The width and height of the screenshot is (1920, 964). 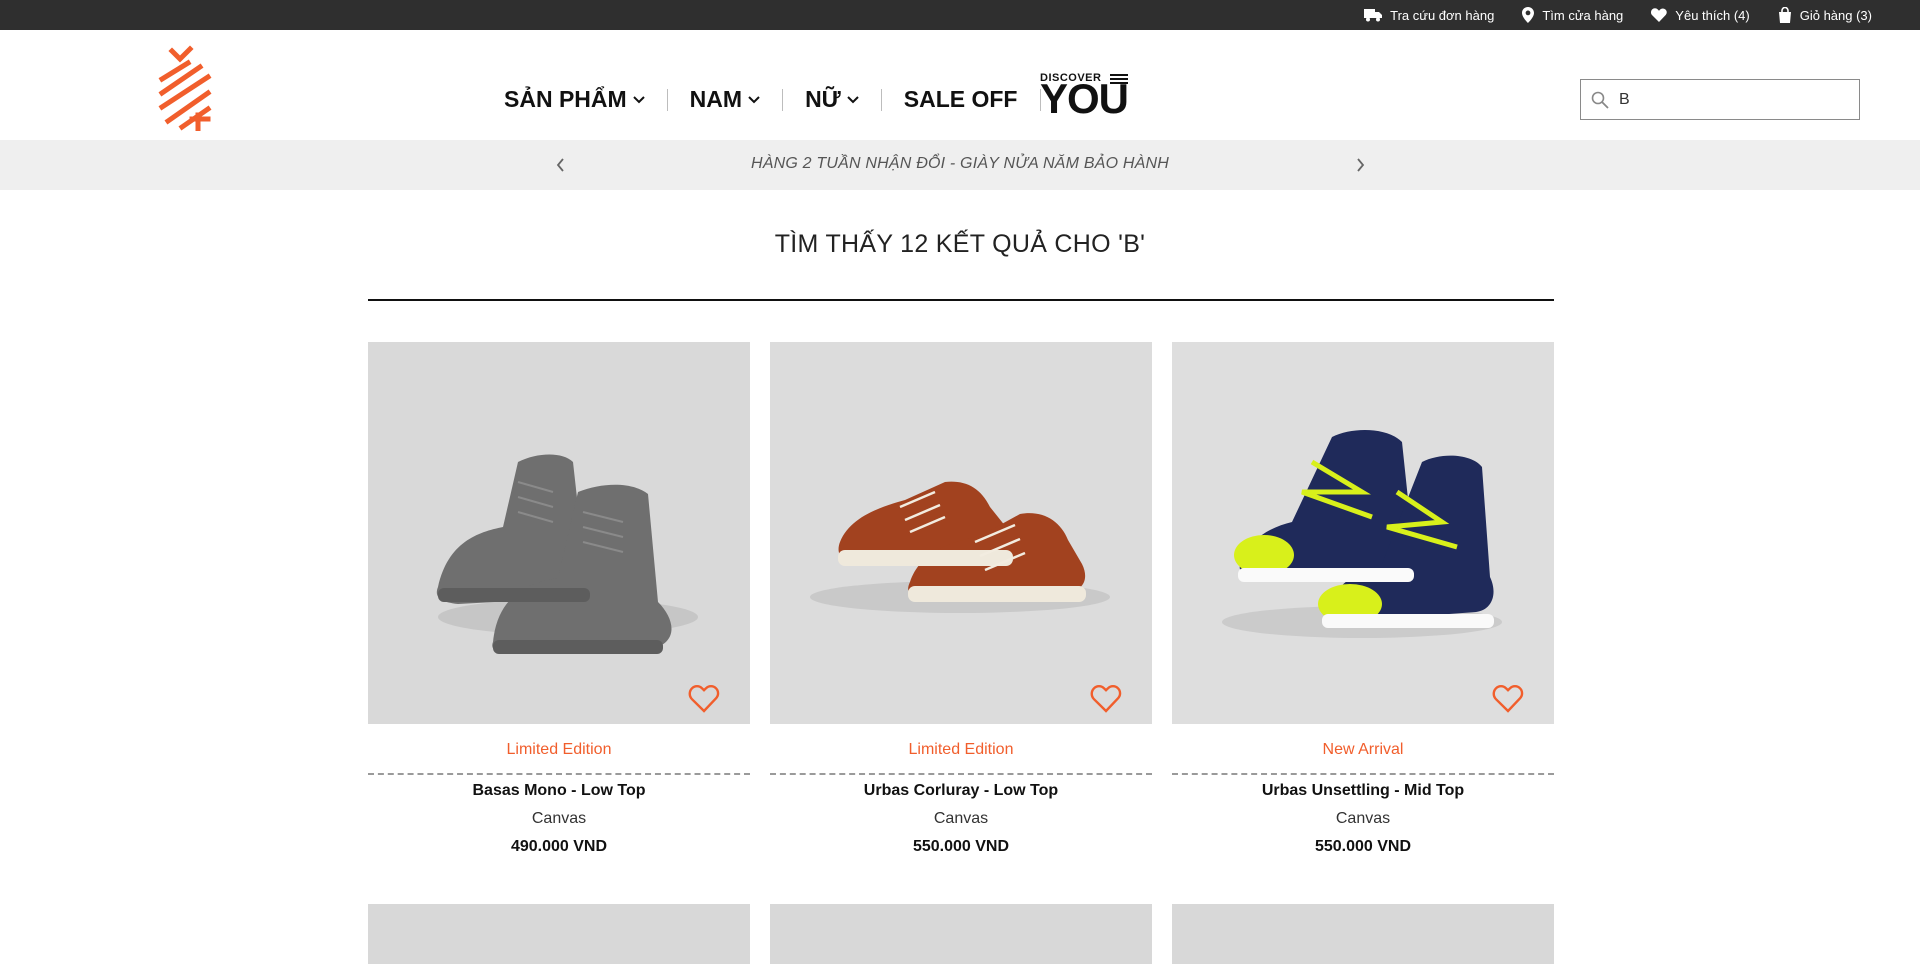 I want to click on order-lookup-label: Tra cứu đơn hàng, so click(x=1442, y=15).